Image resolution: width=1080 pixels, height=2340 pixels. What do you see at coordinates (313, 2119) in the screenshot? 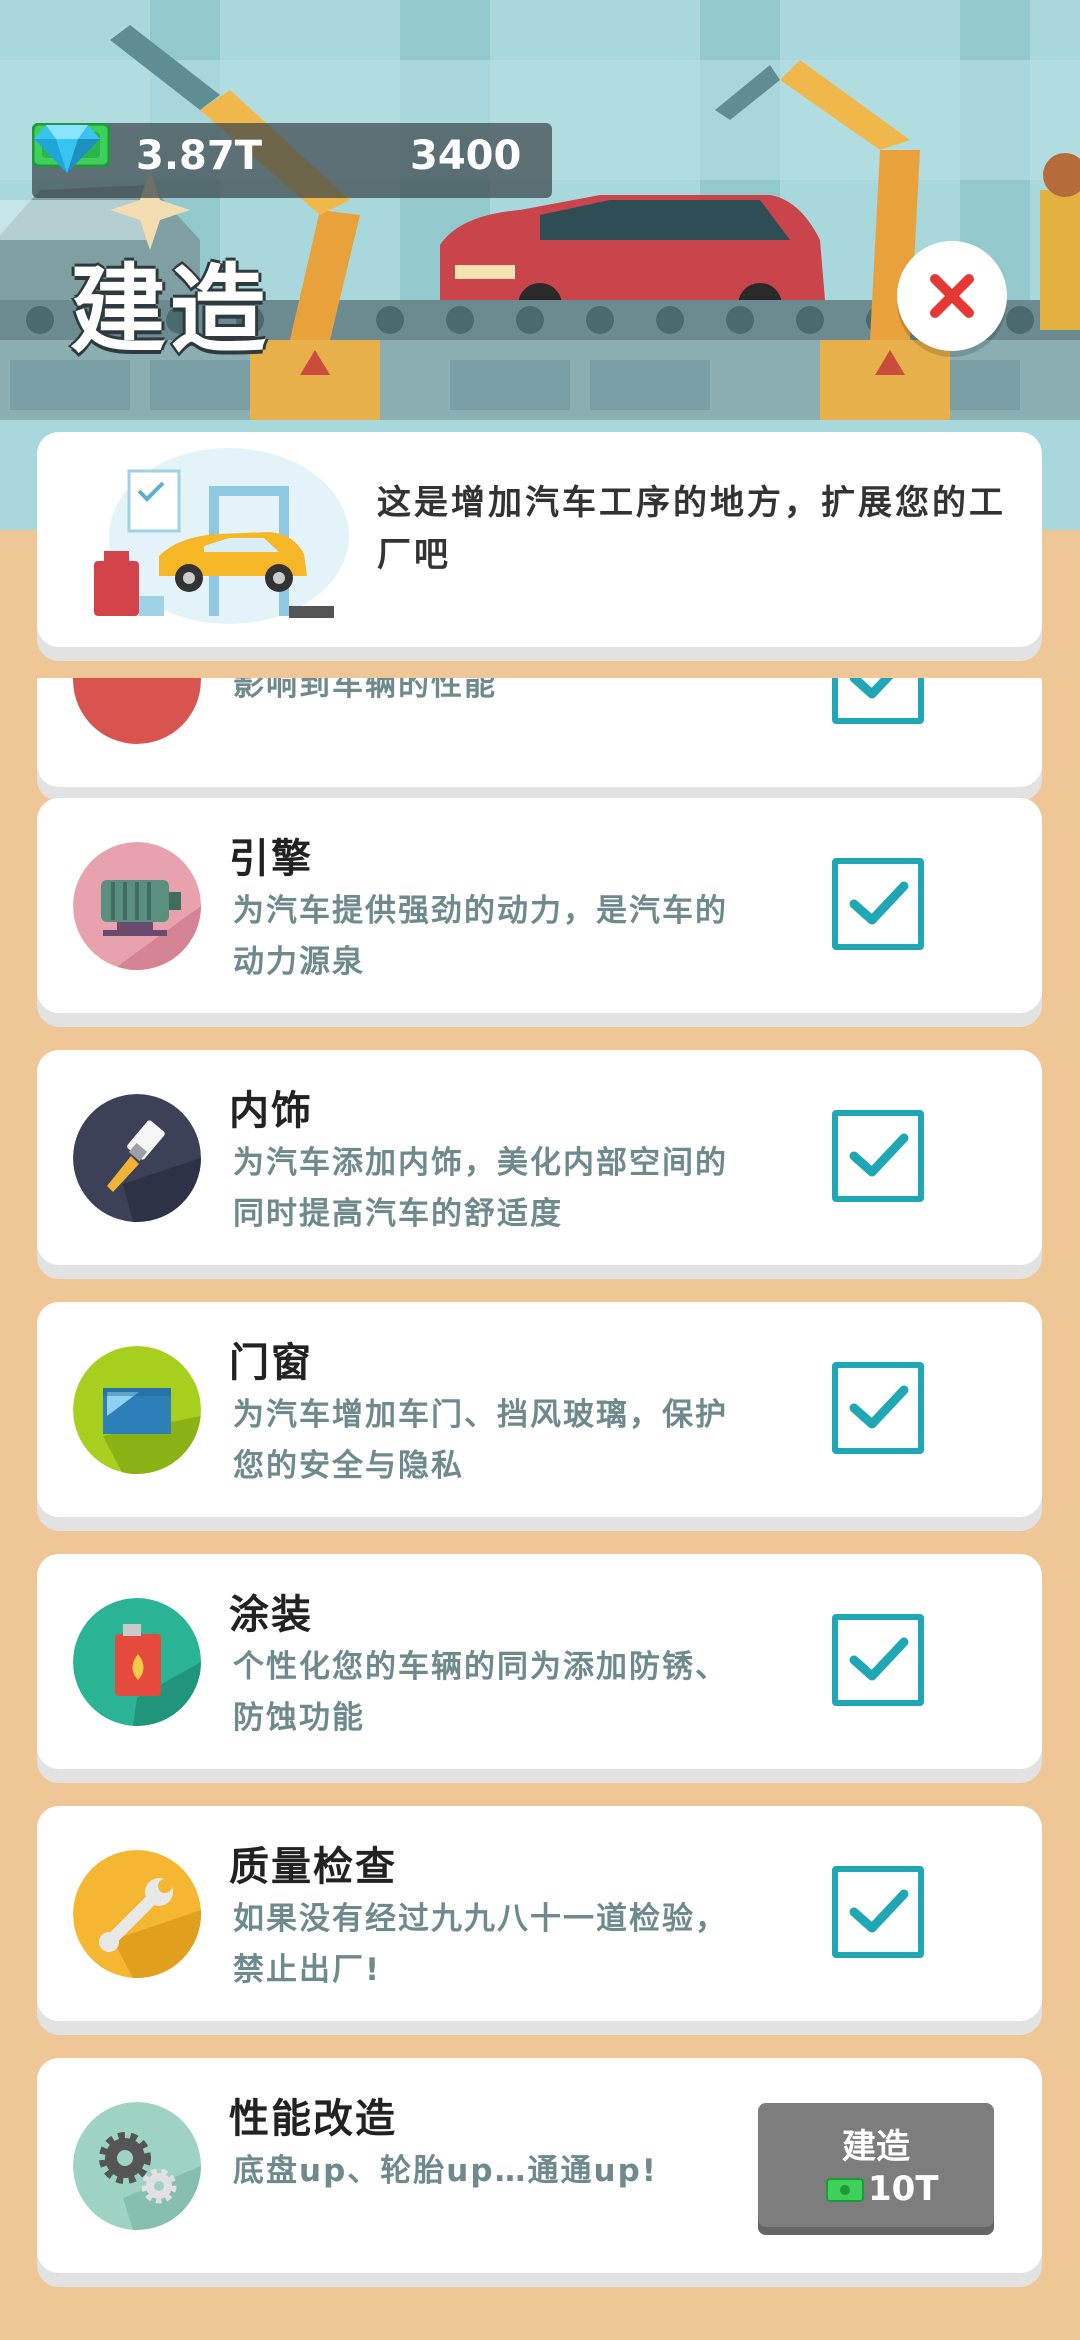
I see `process-name: 性能改造` at bounding box center [313, 2119].